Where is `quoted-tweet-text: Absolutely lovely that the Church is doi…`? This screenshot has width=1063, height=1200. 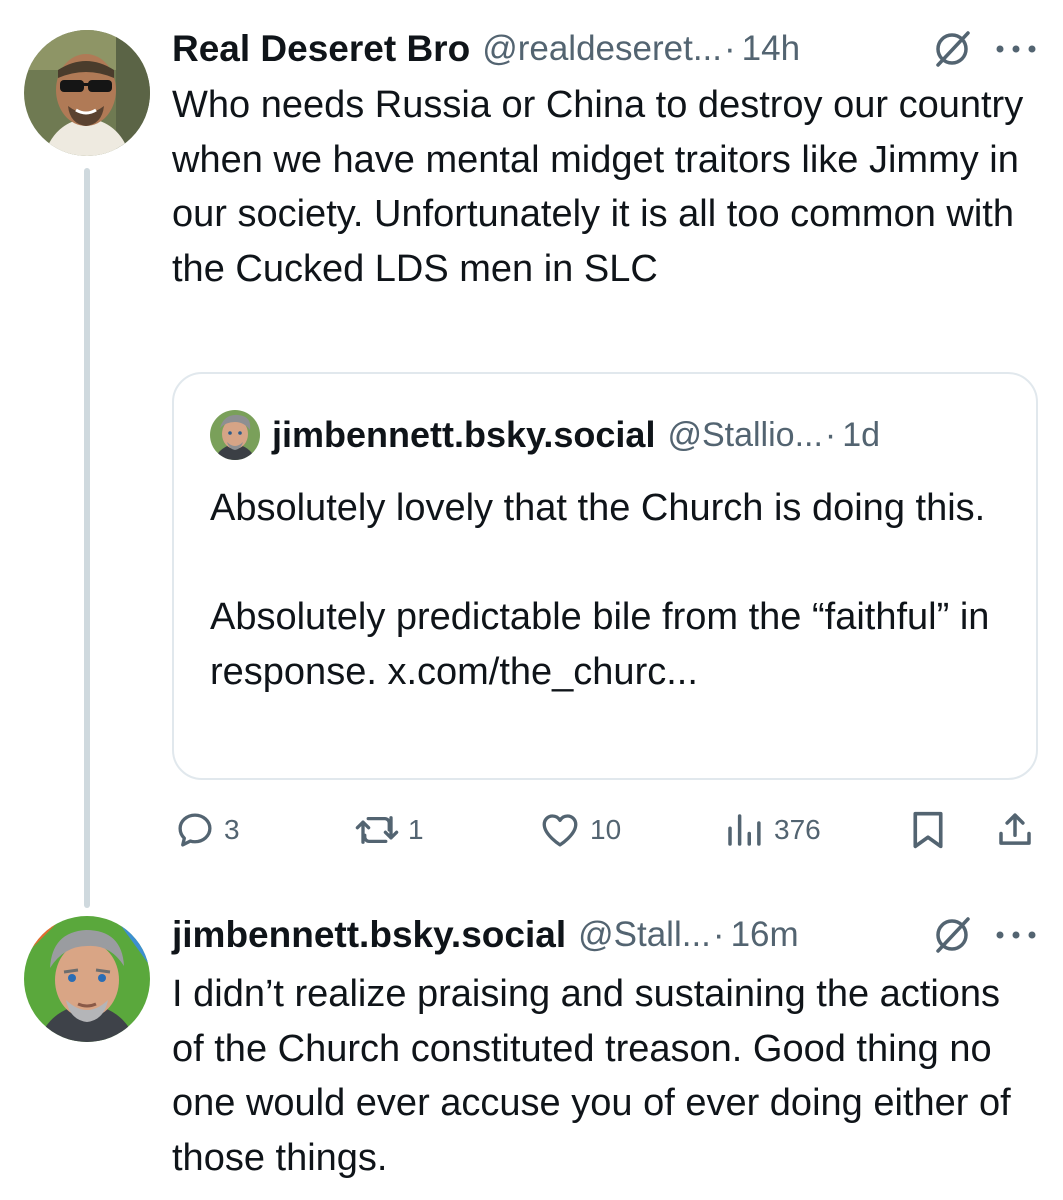 quoted-tweet-text: Absolutely lovely that the Church is doi… is located at coordinates (610, 590).